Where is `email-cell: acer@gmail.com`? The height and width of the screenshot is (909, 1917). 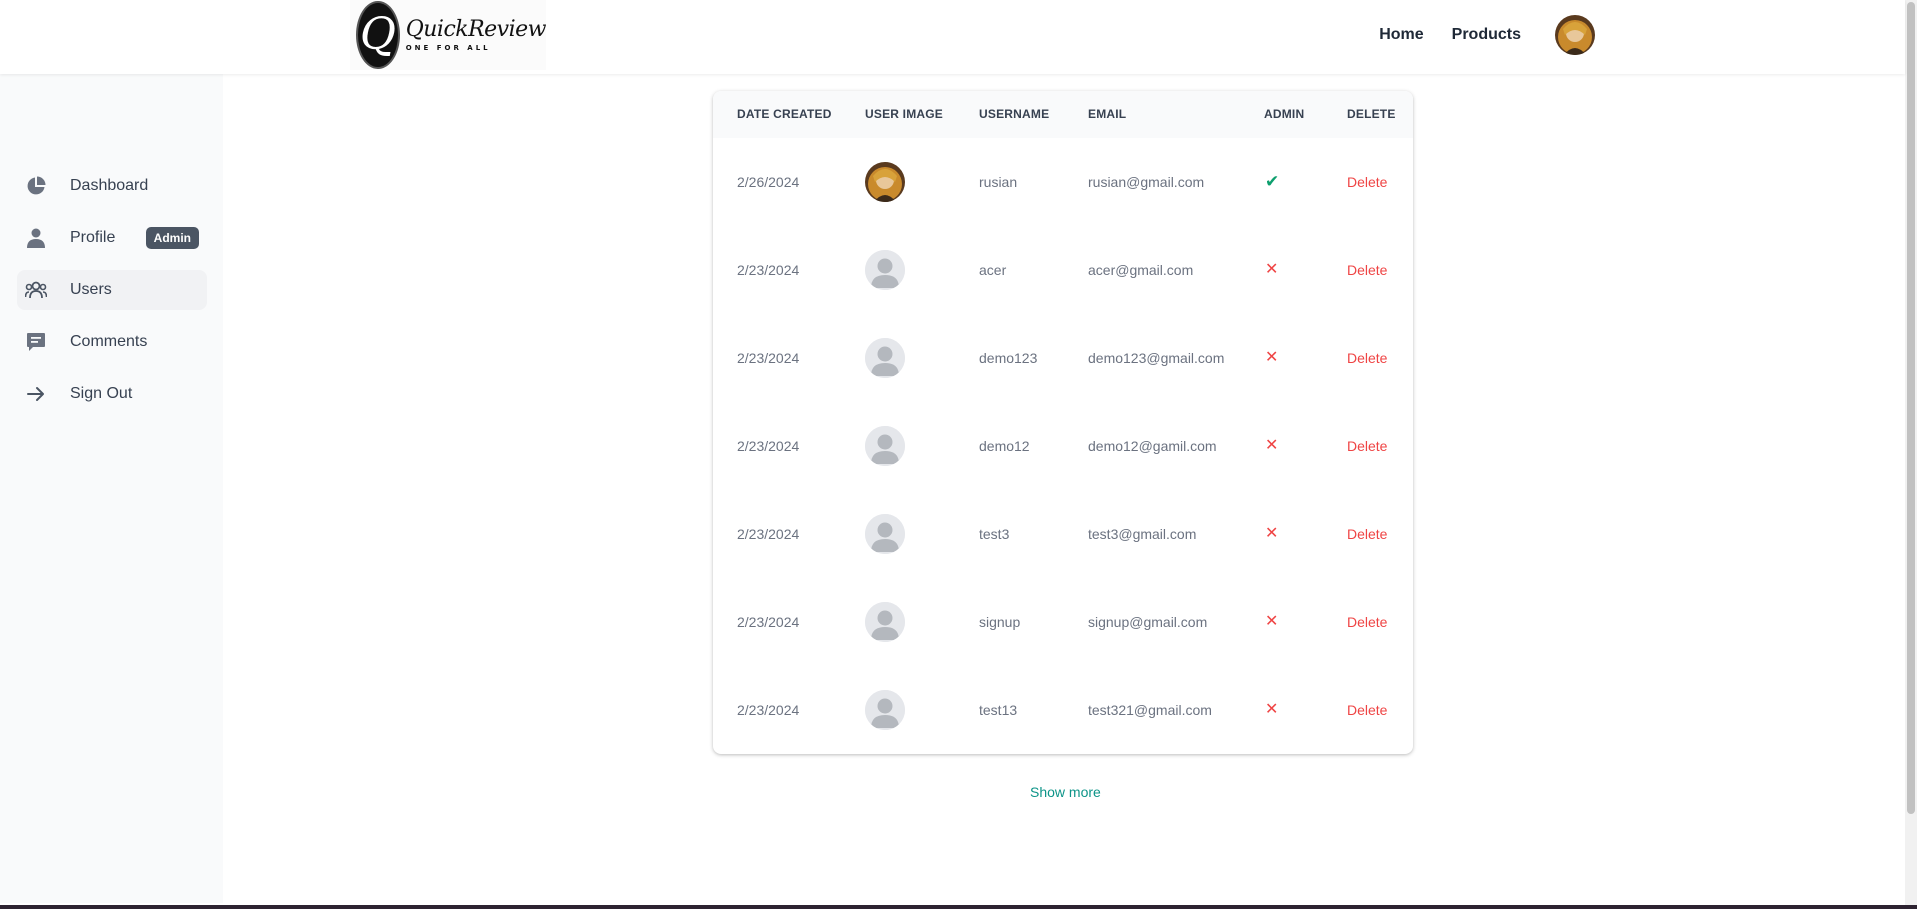 email-cell: acer@gmail.com is located at coordinates (1141, 270).